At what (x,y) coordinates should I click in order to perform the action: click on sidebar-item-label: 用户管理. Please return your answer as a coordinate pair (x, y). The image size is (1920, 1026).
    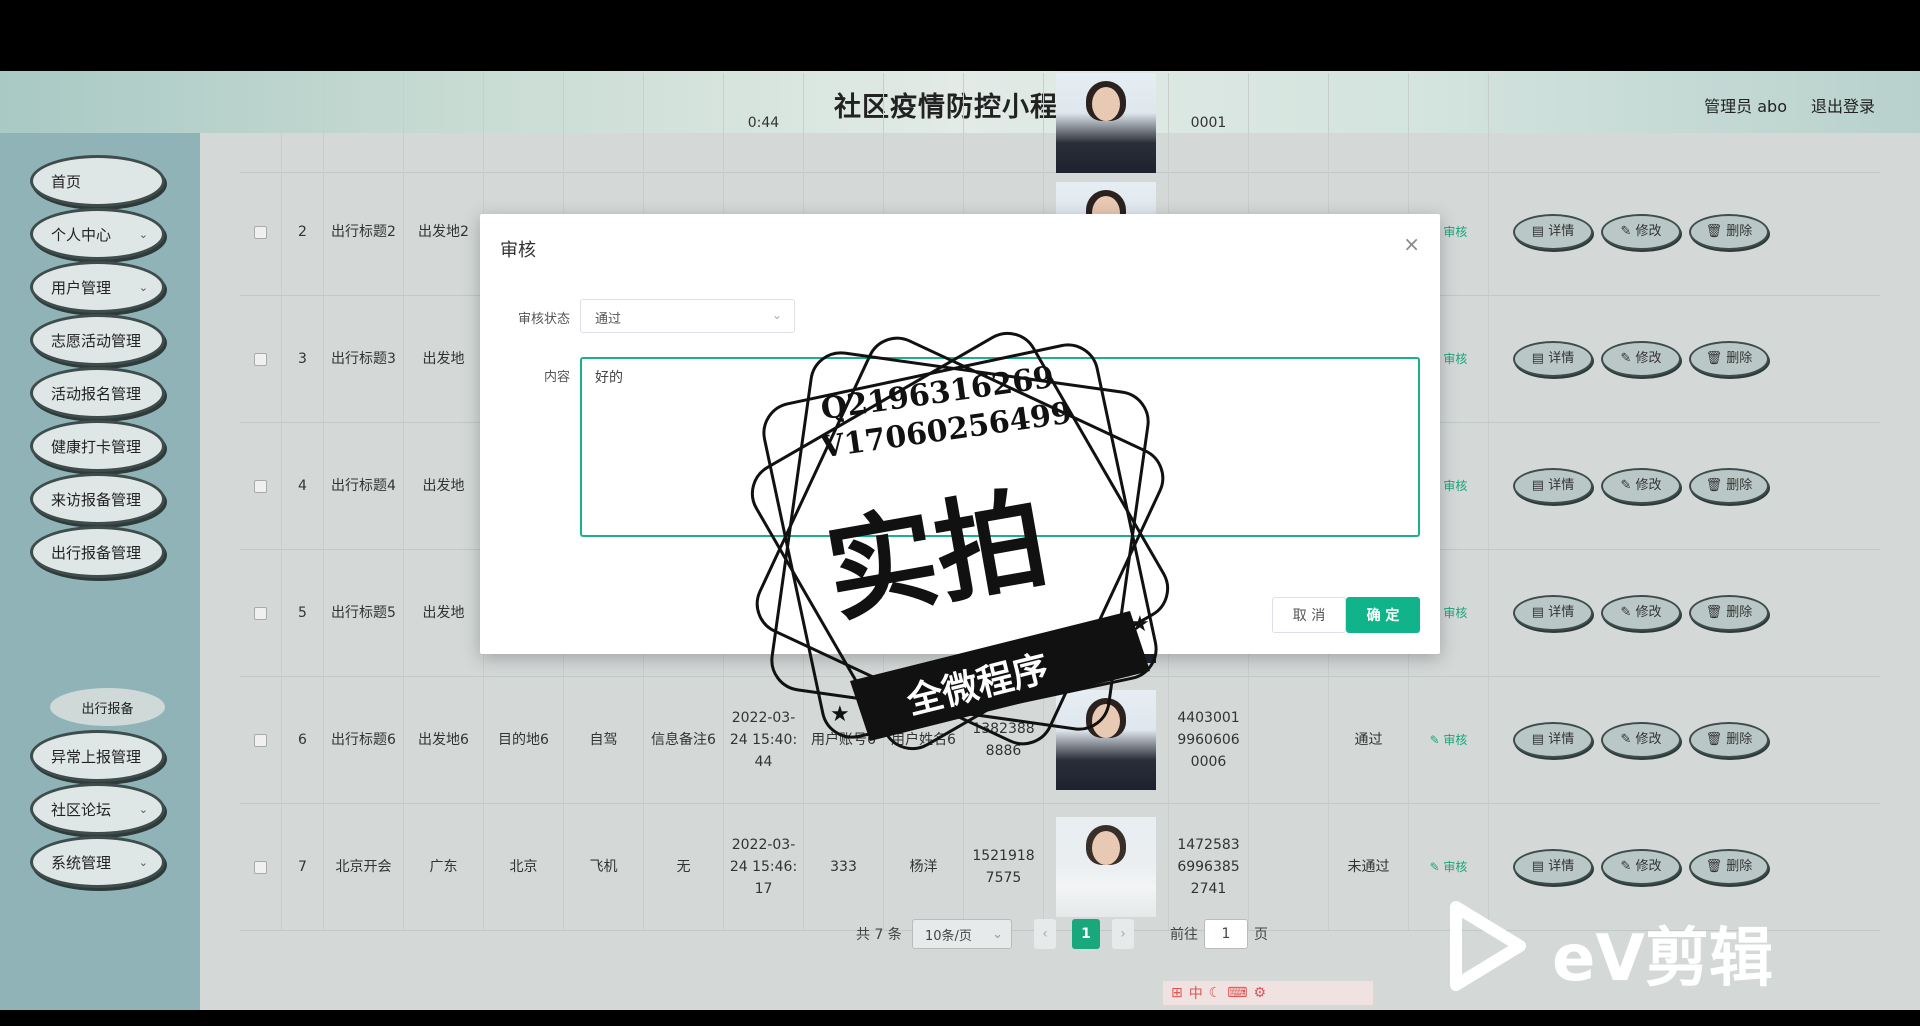
    Looking at the image, I should click on (81, 287).